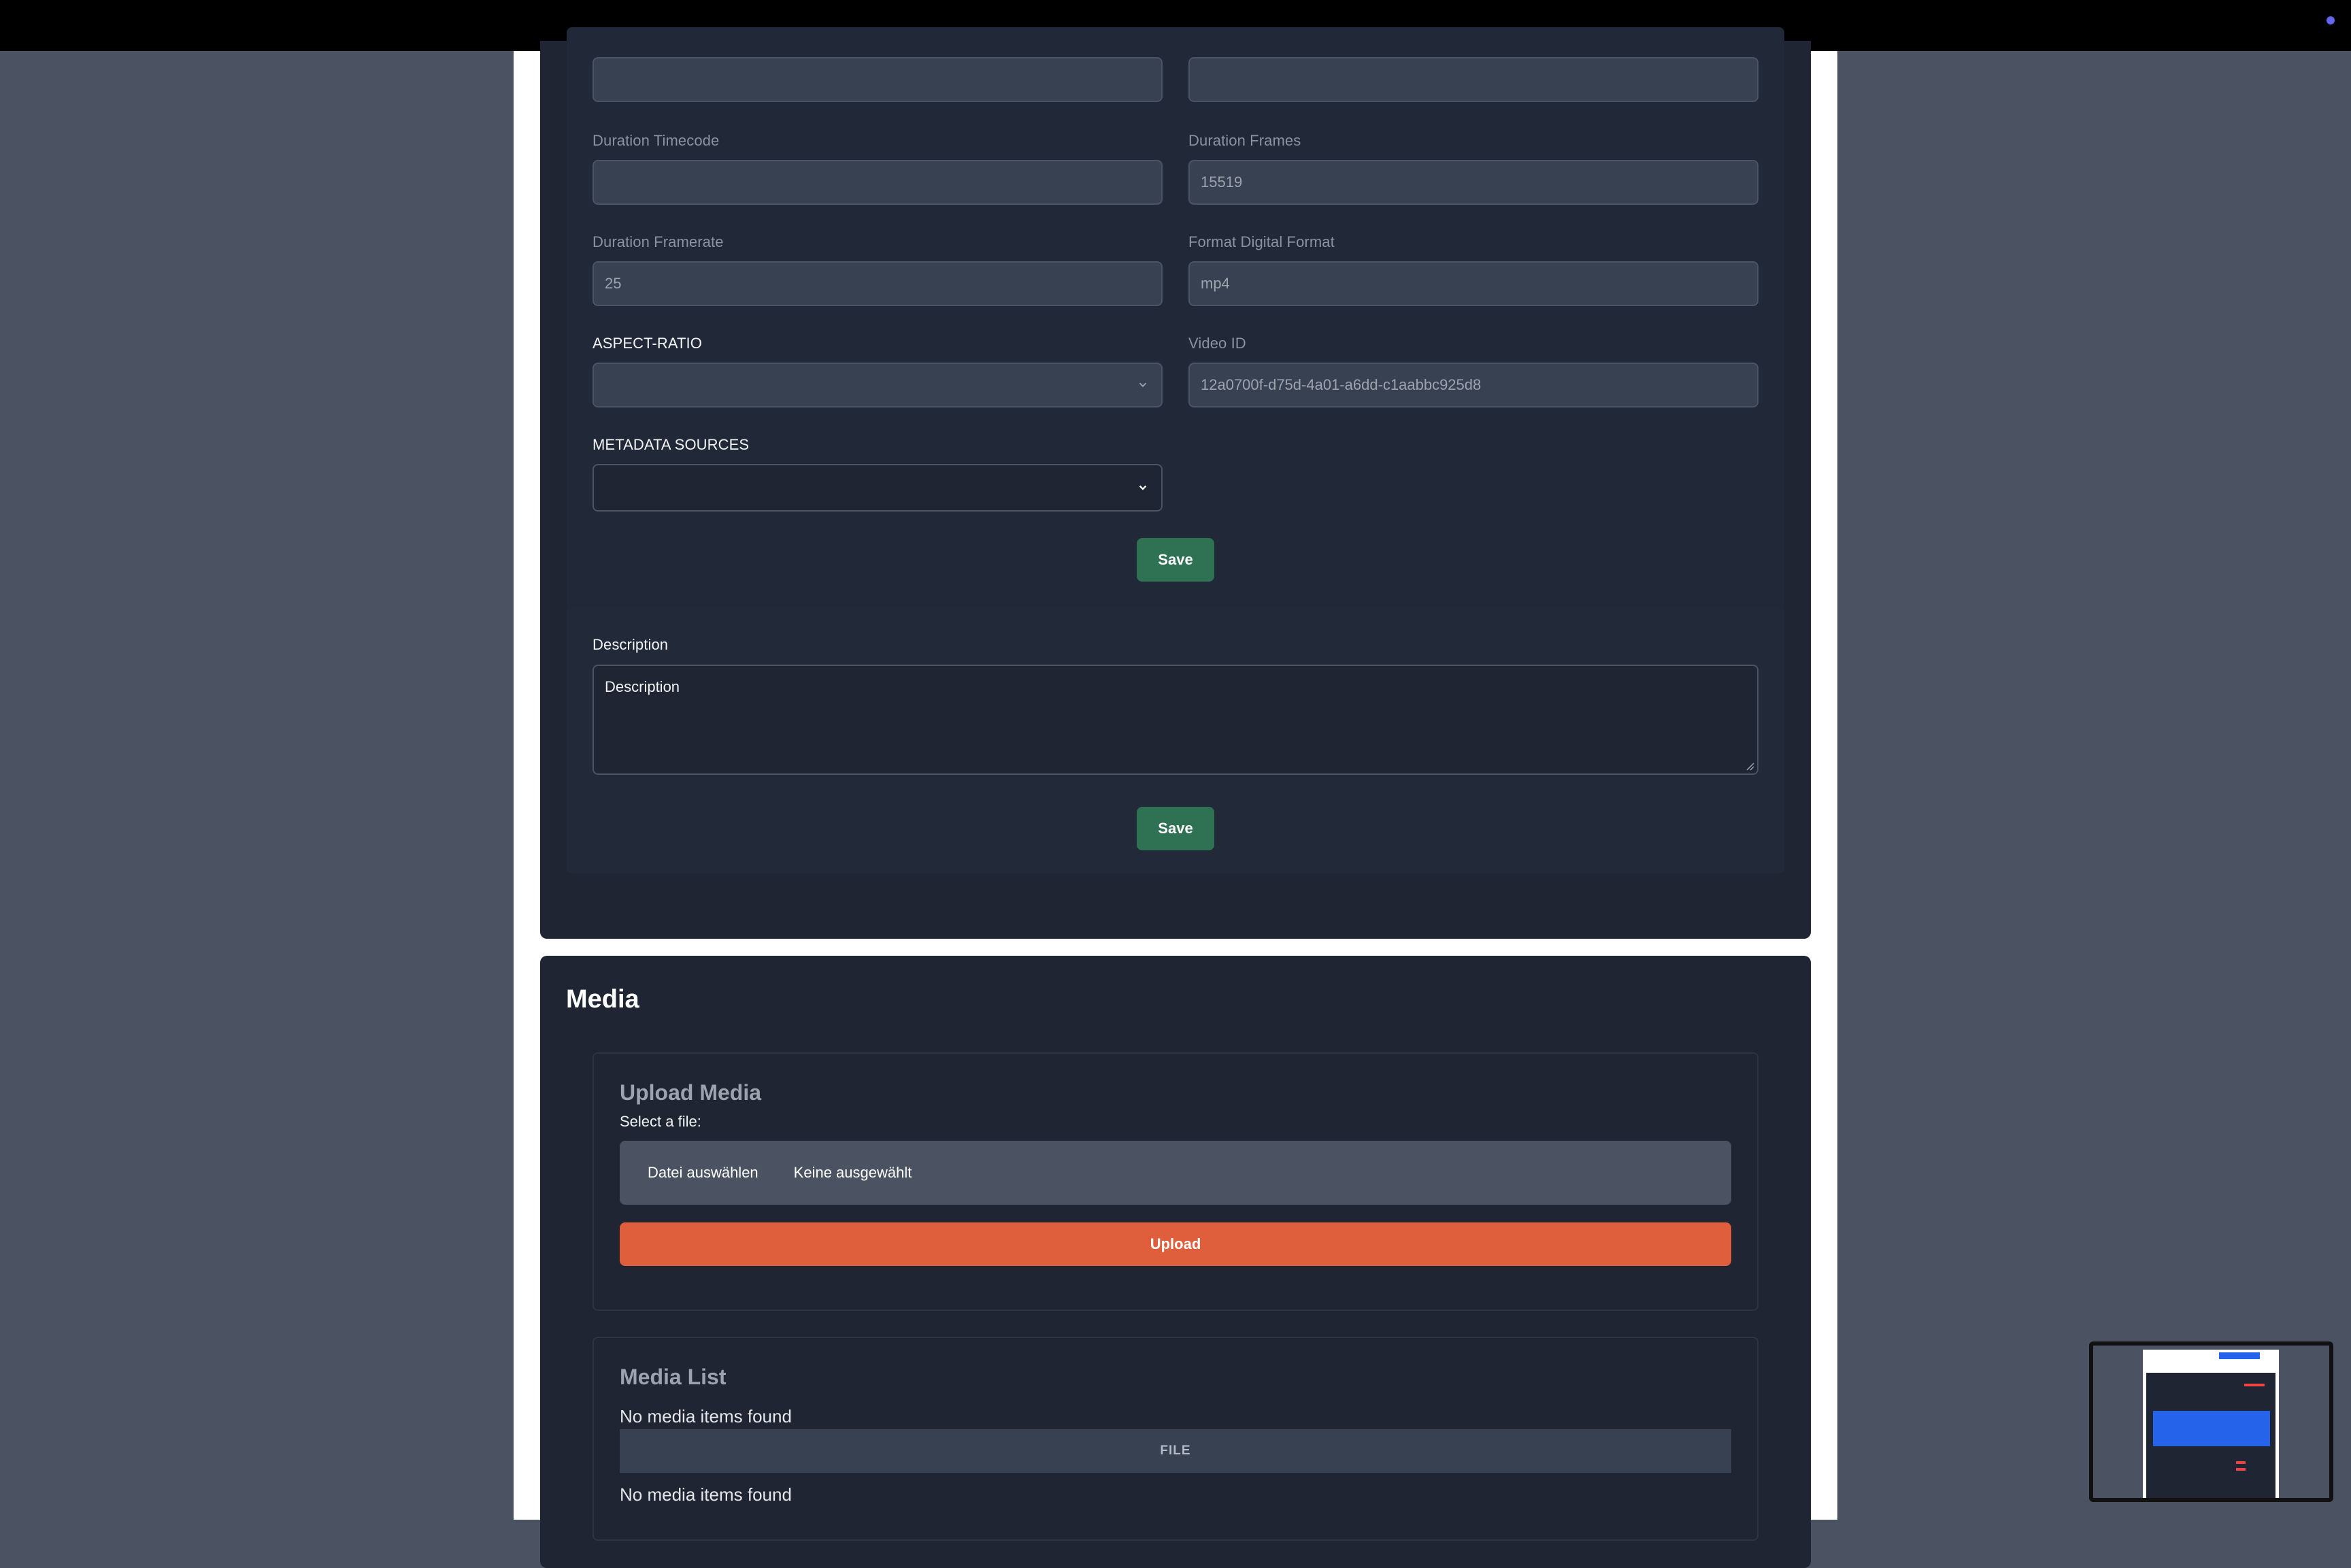 The height and width of the screenshot is (1568, 2351). I want to click on minimap-table-block, so click(2211, 1428).